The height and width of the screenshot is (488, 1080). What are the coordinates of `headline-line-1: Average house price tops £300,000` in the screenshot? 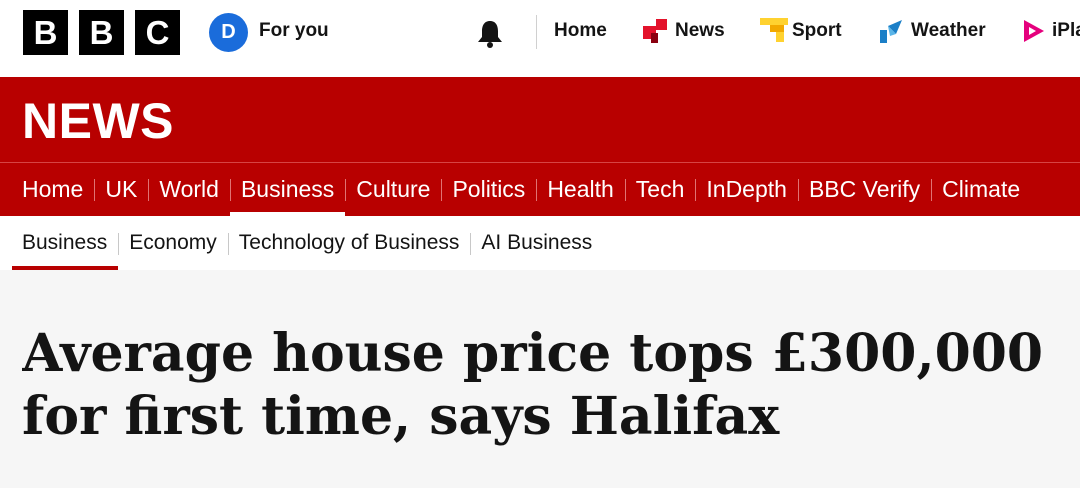 It's located at (533, 353).